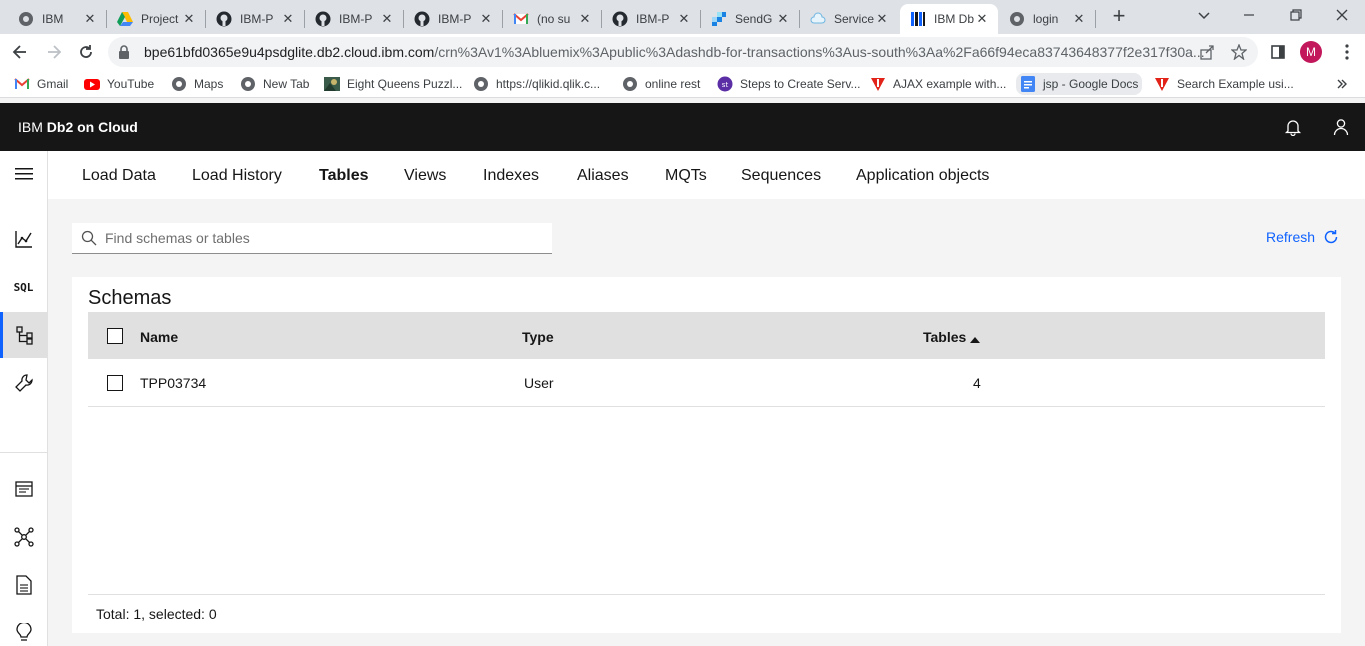 The image size is (1365, 646). What do you see at coordinates (119, 176) in the screenshot?
I see `tab-load-data: Load Data` at bounding box center [119, 176].